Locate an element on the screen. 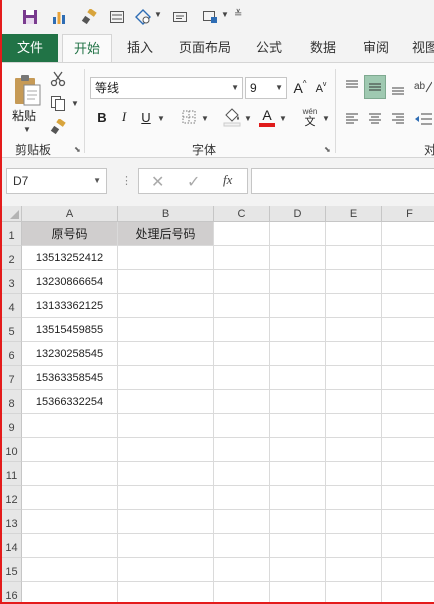  cell-e3 is located at coordinates (354, 282).